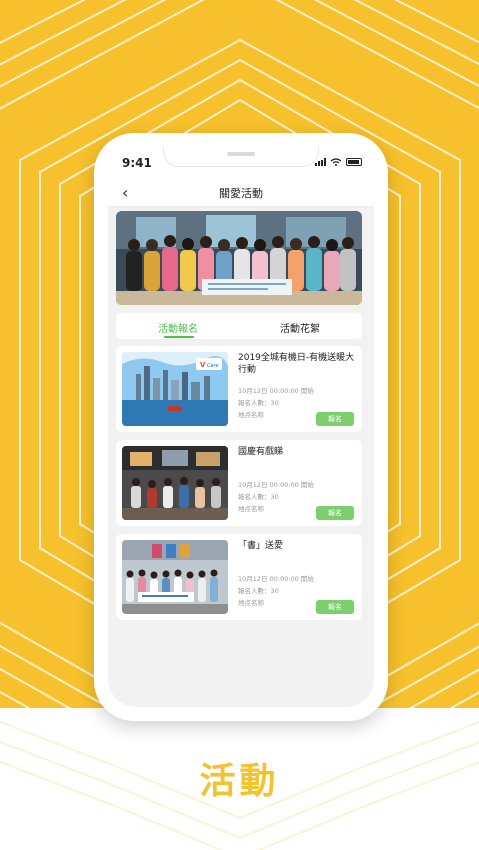 This screenshot has width=479, height=850. Describe the element at coordinates (241, 157) in the screenshot. I see `phone-notch` at that location.